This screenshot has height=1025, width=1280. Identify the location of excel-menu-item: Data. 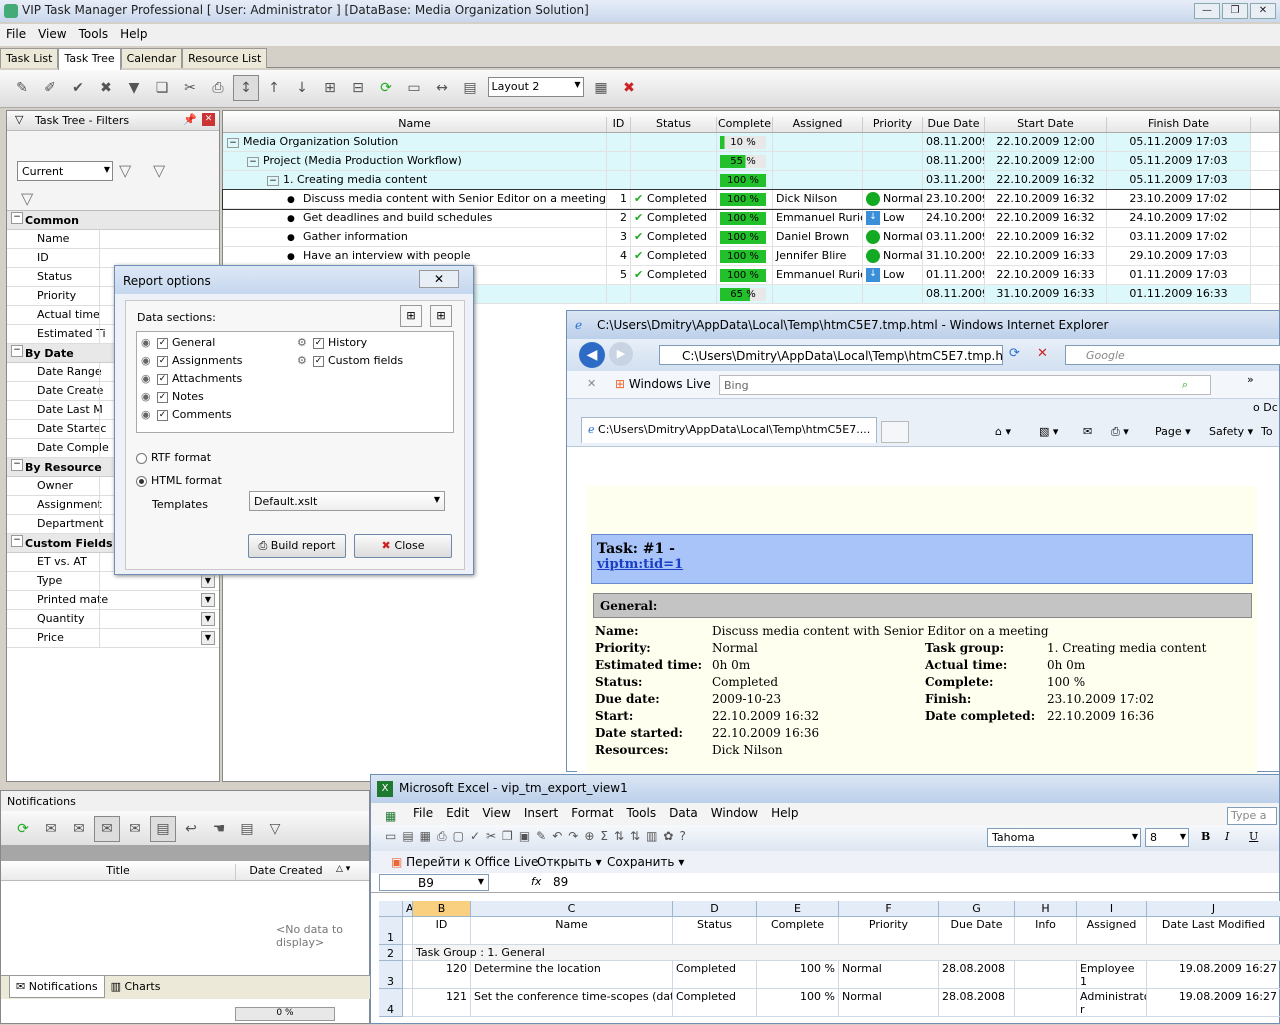
(683, 813).